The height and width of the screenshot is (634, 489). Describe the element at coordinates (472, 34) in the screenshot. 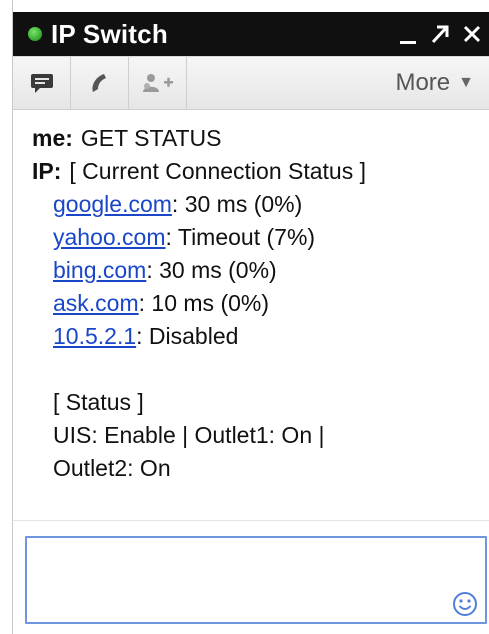

I see `close-icon` at that location.